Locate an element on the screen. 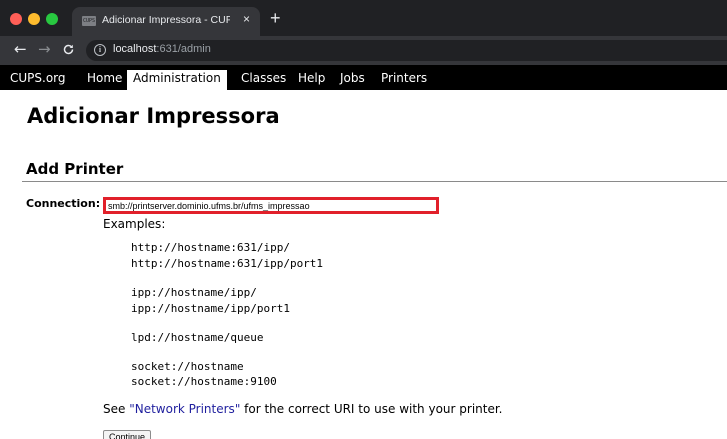 The height and width of the screenshot is (439, 727). window-zoom-icon is located at coordinates (52, 19).